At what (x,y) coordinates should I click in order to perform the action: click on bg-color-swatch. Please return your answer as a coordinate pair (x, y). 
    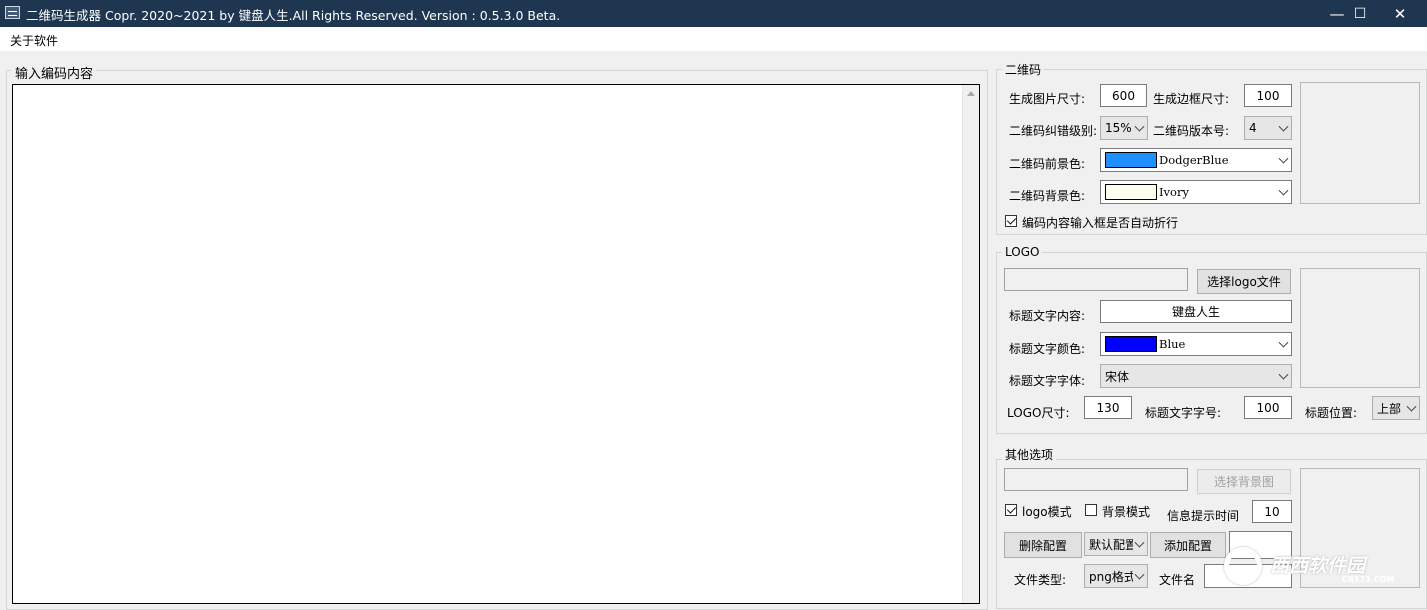
    Looking at the image, I should click on (1131, 192).